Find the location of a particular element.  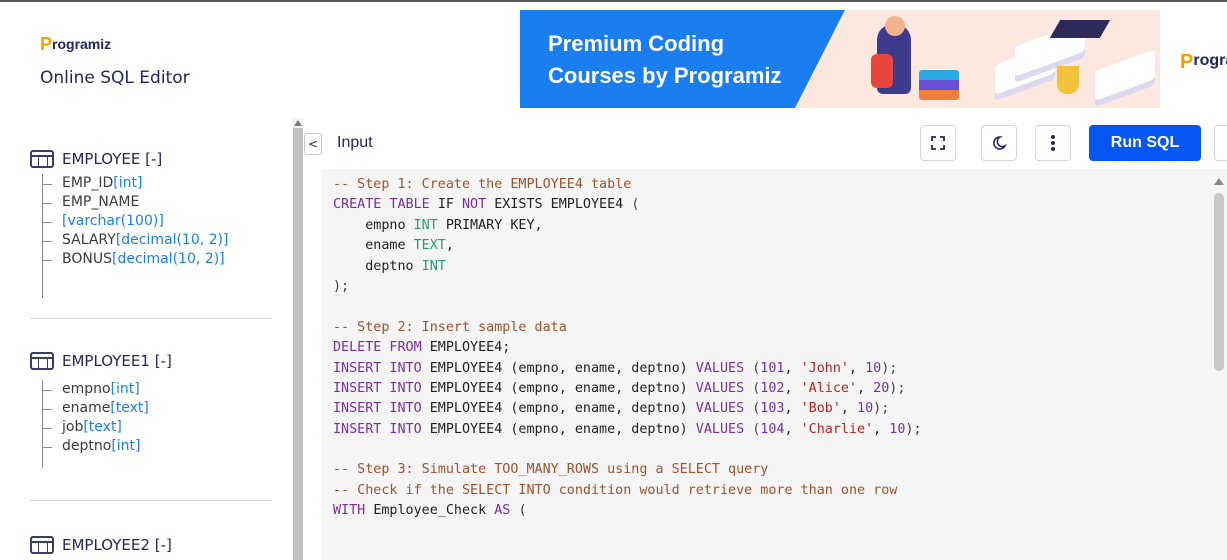

programiz-logo: P rogramiz is located at coordinates (76, 44).